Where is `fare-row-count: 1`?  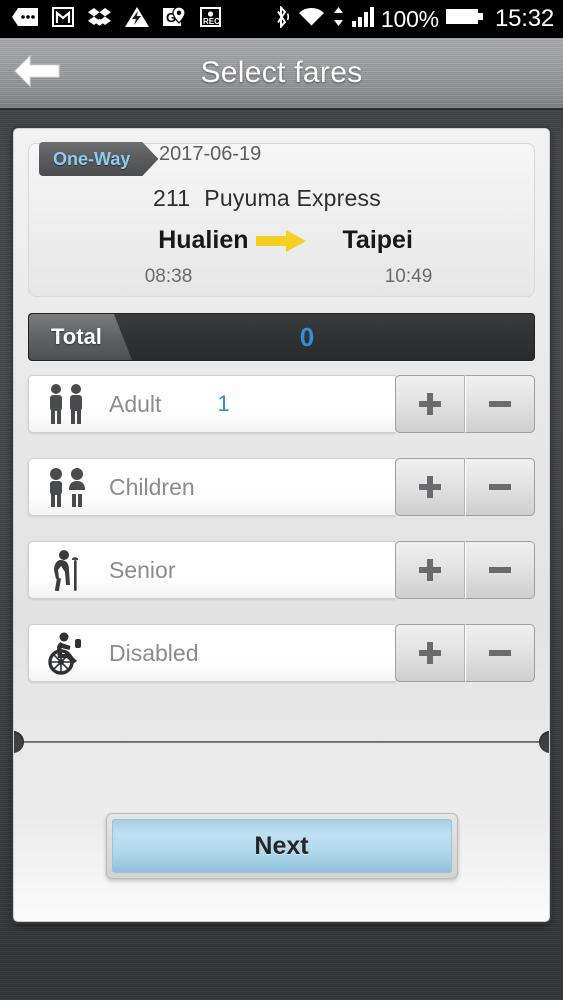 fare-row-count: 1 is located at coordinates (223, 403).